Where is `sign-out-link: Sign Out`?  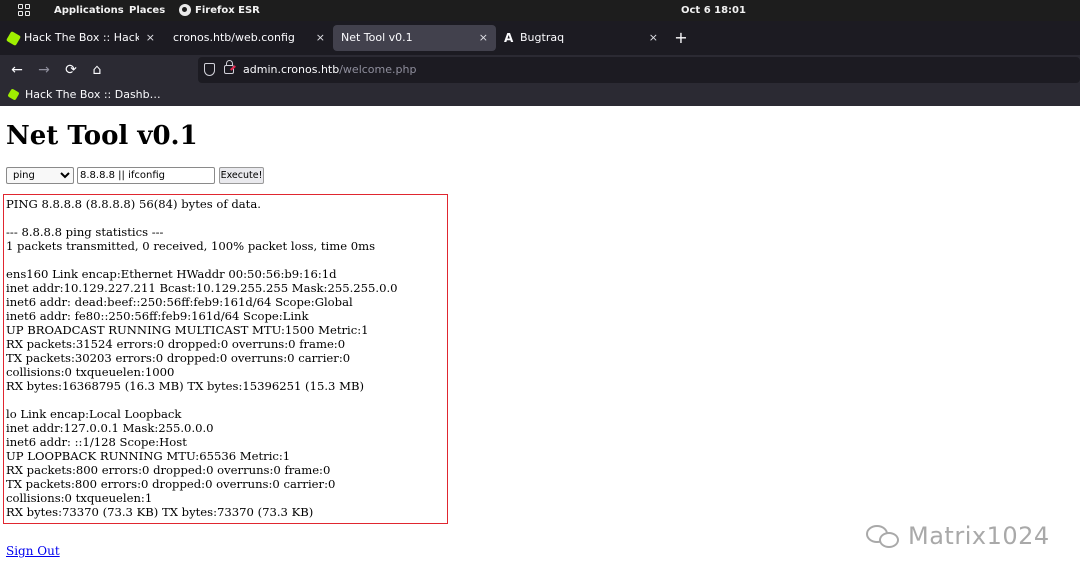 sign-out-link: Sign Out is located at coordinates (33, 551).